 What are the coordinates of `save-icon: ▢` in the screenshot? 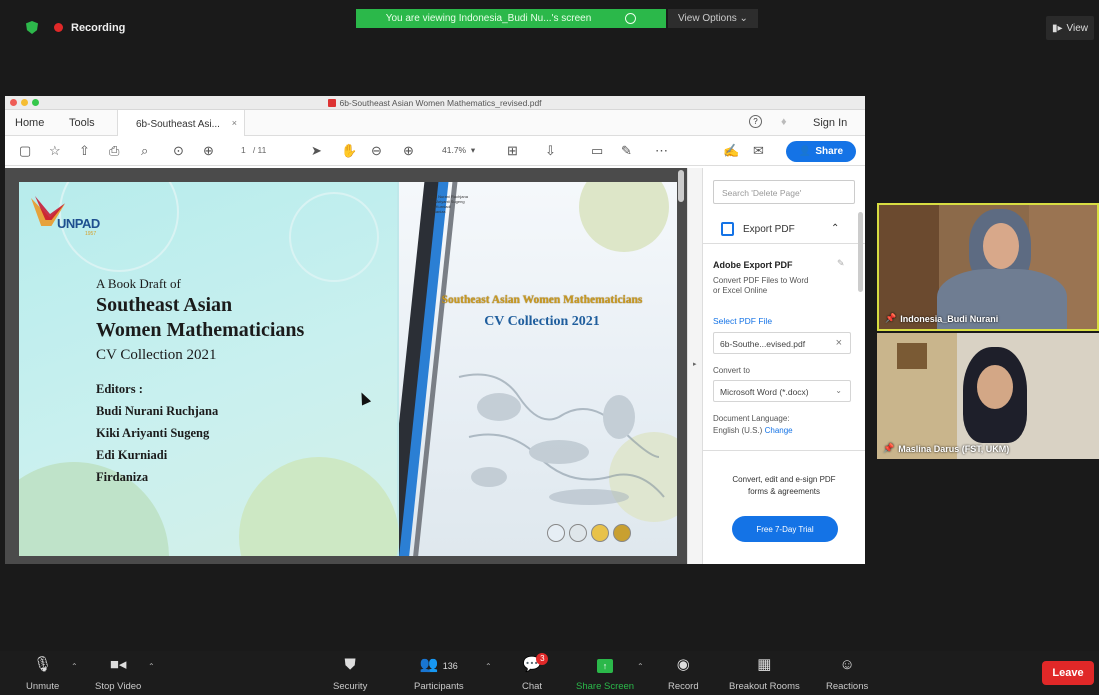 It's located at (25, 151).